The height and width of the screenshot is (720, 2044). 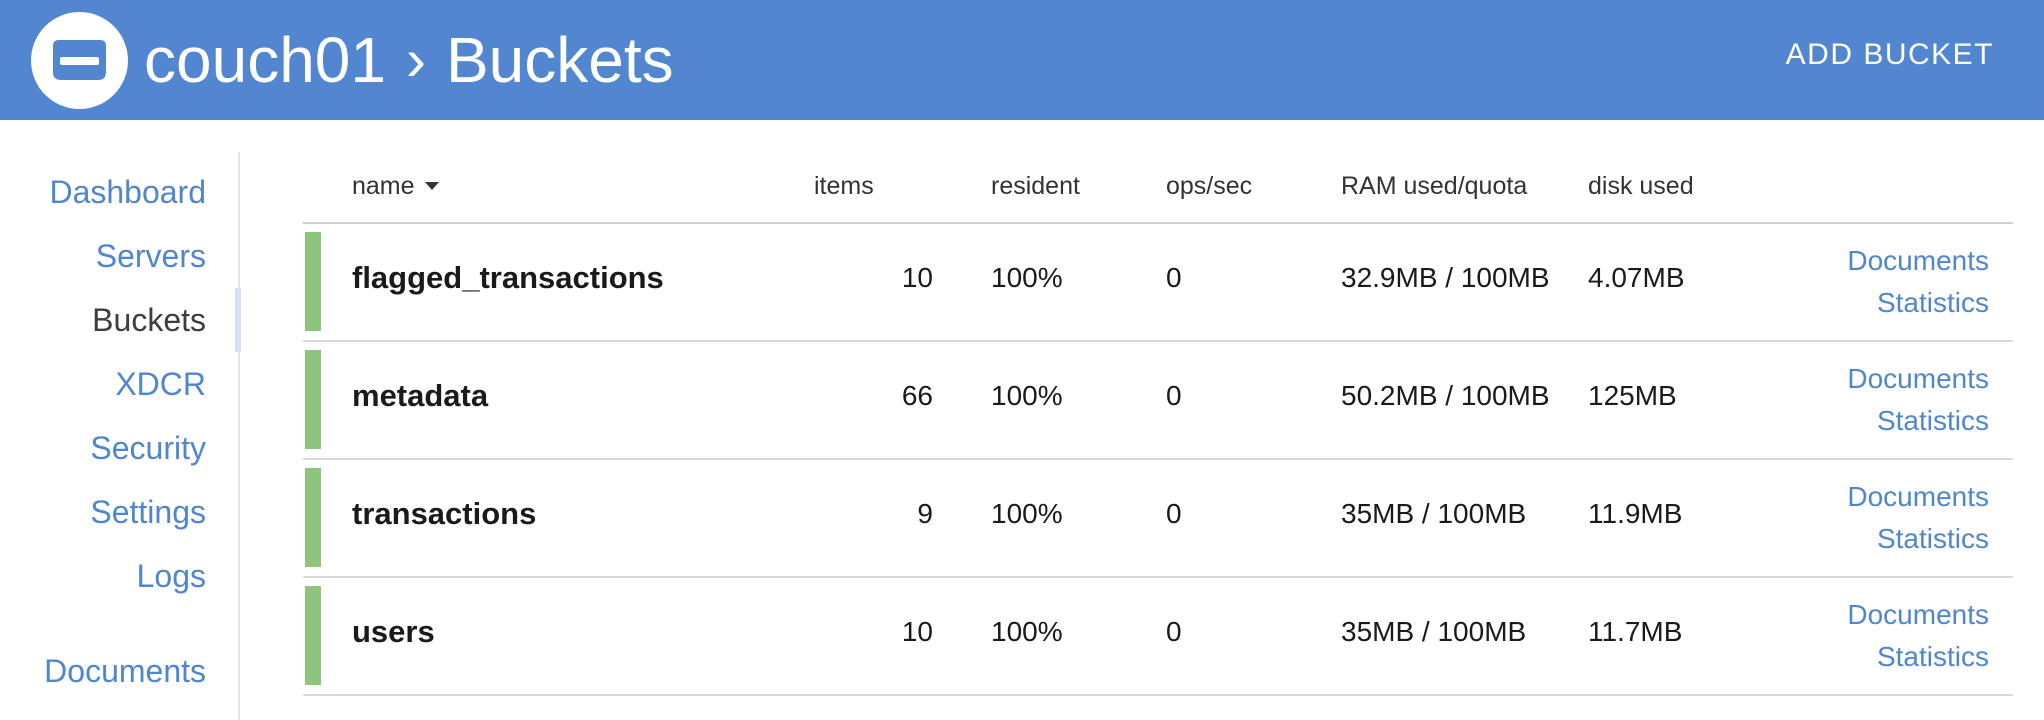 What do you see at coordinates (1445, 277) in the screenshot?
I see `bucket-ram: 32.9MB / 100MB` at bounding box center [1445, 277].